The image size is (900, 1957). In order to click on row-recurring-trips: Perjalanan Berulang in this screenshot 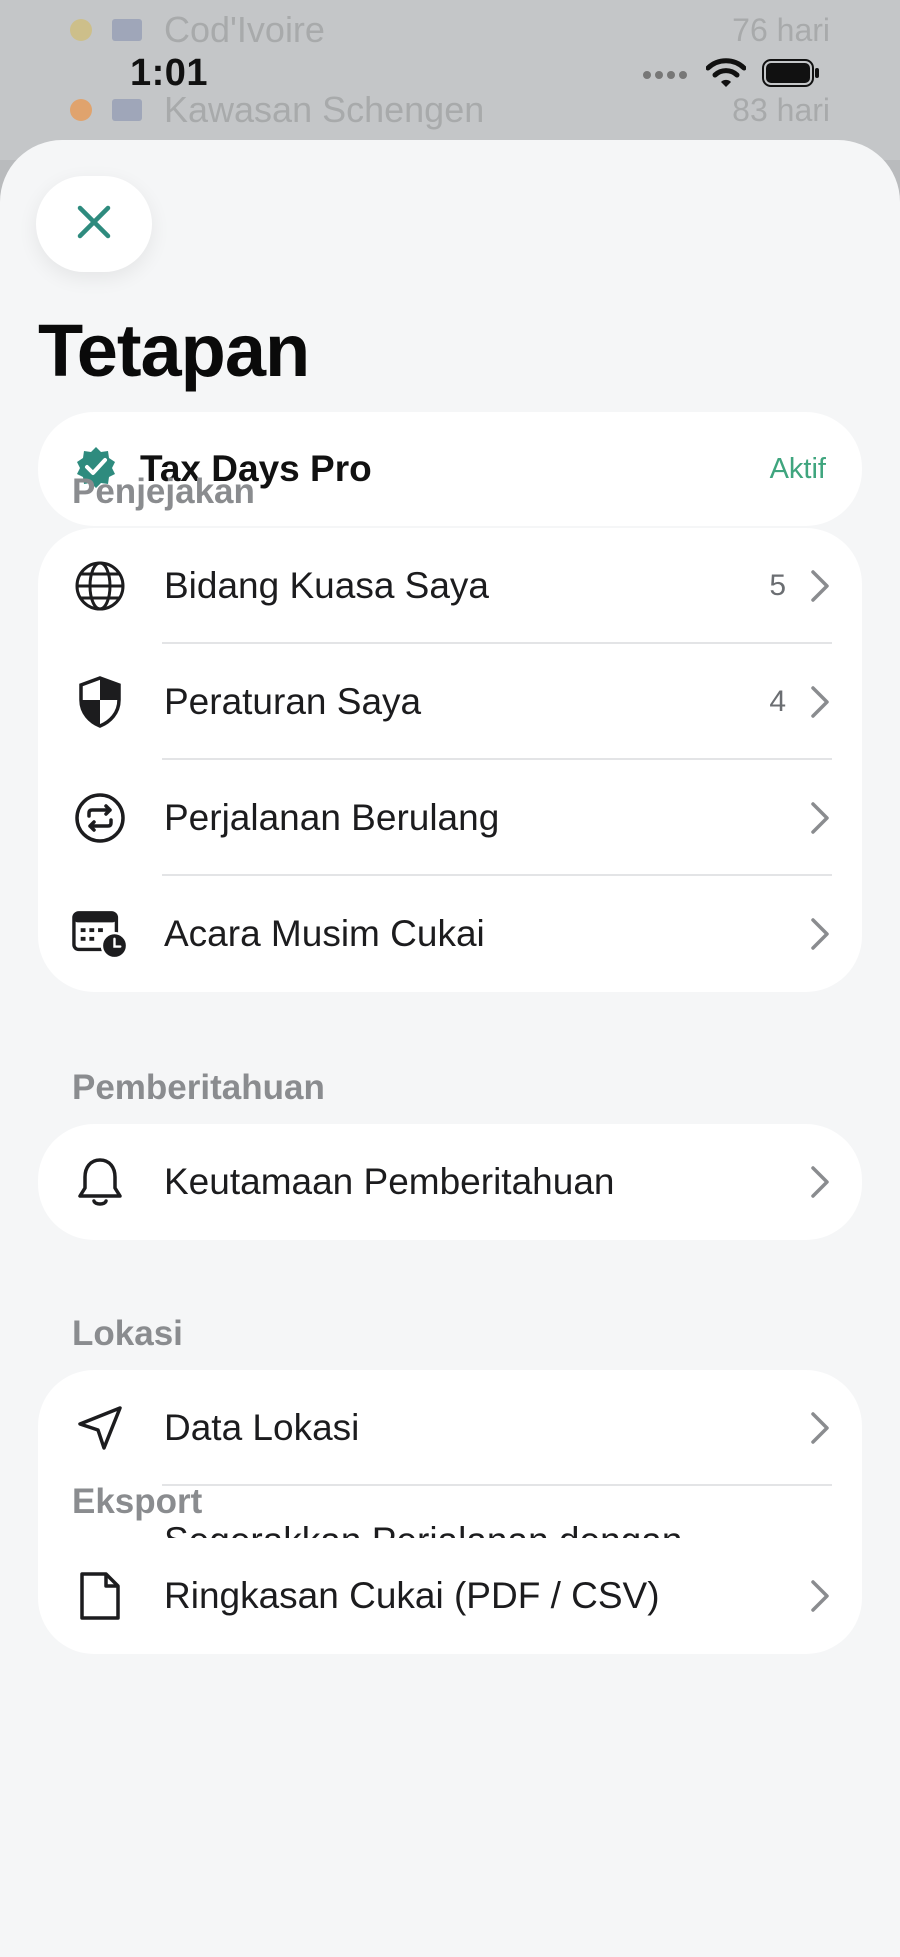, I will do `click(450, 818)`.